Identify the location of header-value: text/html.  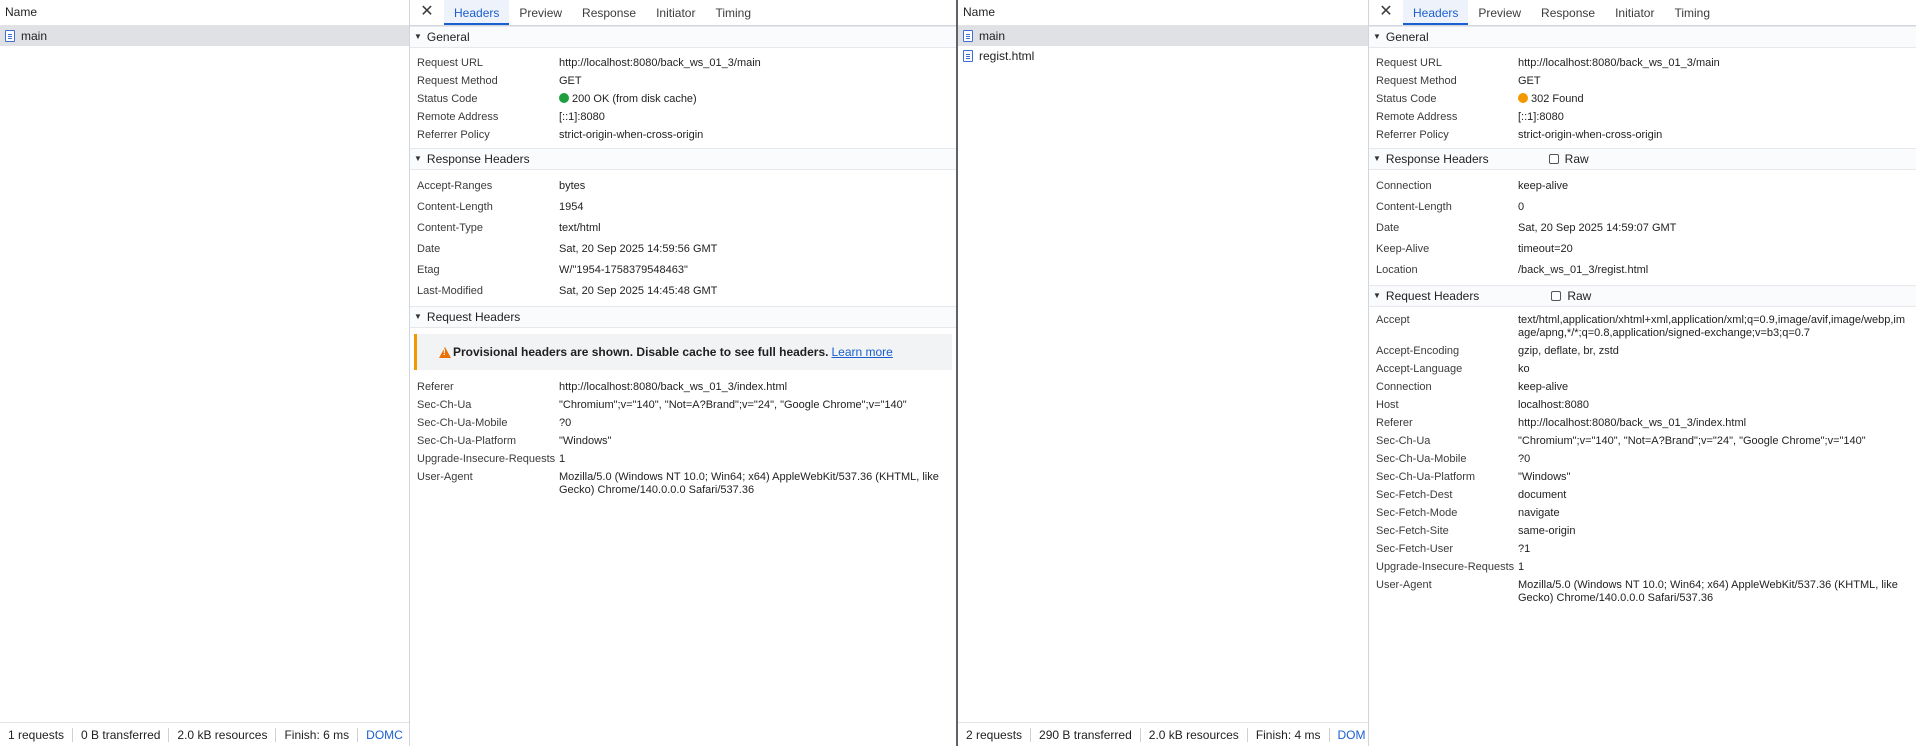
(580, 228).